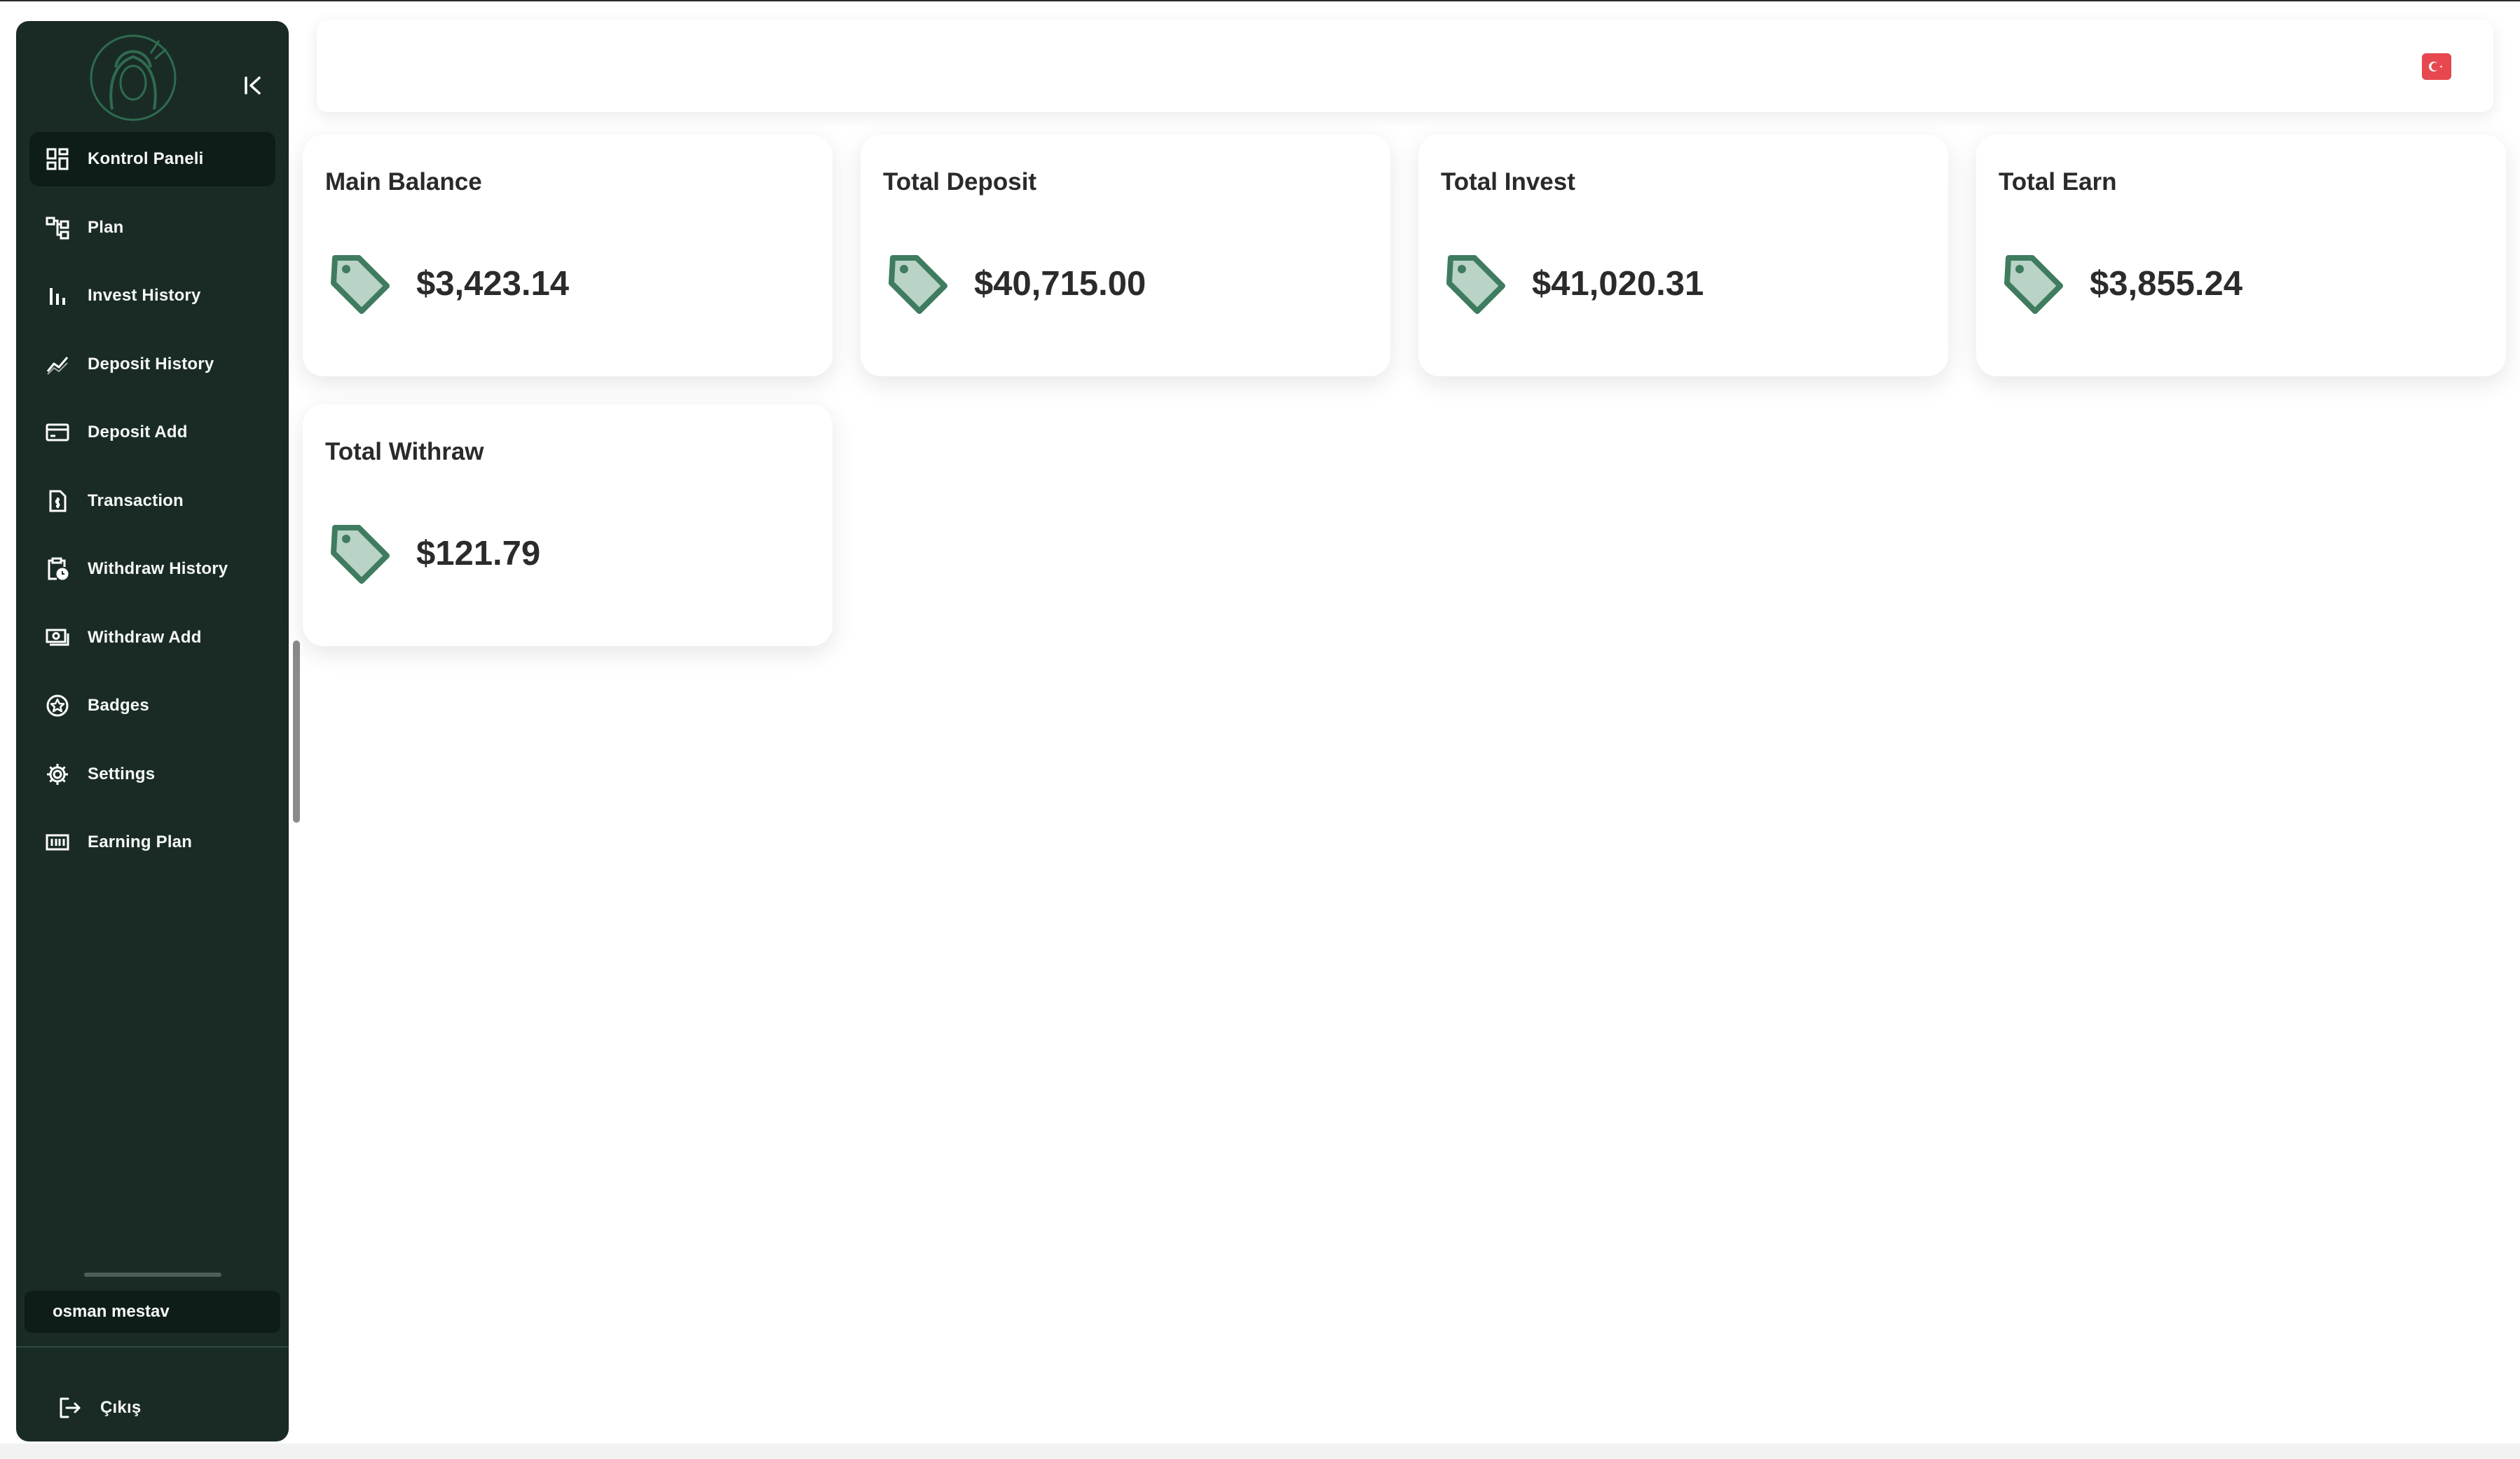 Image resolution: width=2520 pixels, height=1459 pixels. What do you see at coordinates (146, 158) in the screenshot?
I see `sidebar-item-label: Kontrol Paneli` at bounding box center [146, 158].